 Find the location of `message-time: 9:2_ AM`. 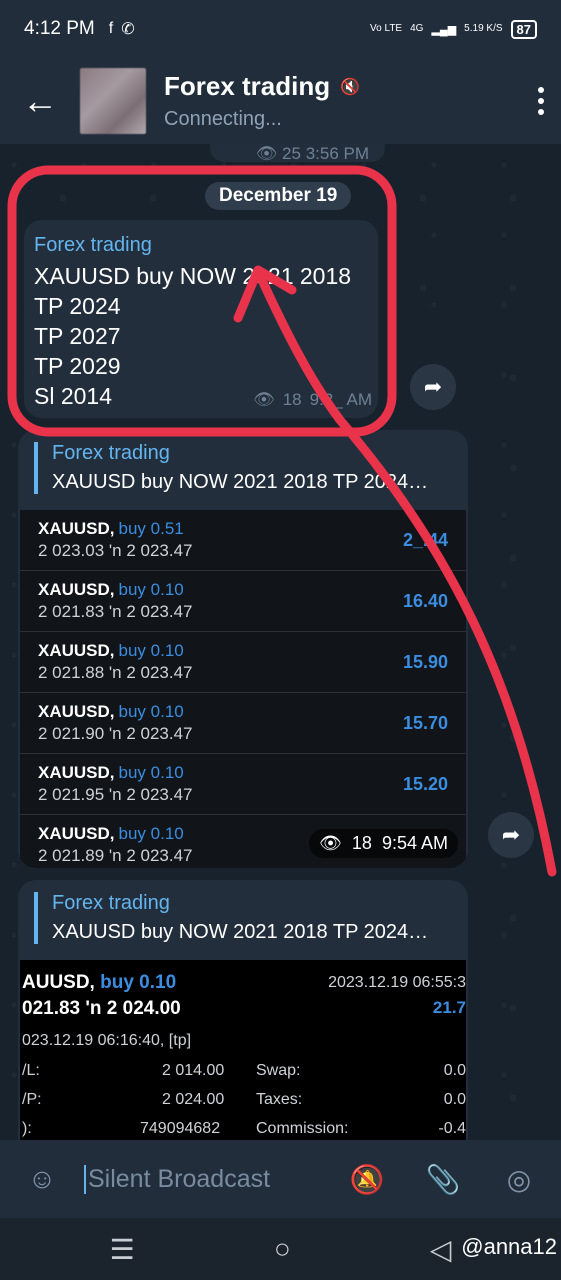

message-time: 9:2_ AM is located at coordinates (340, 399).